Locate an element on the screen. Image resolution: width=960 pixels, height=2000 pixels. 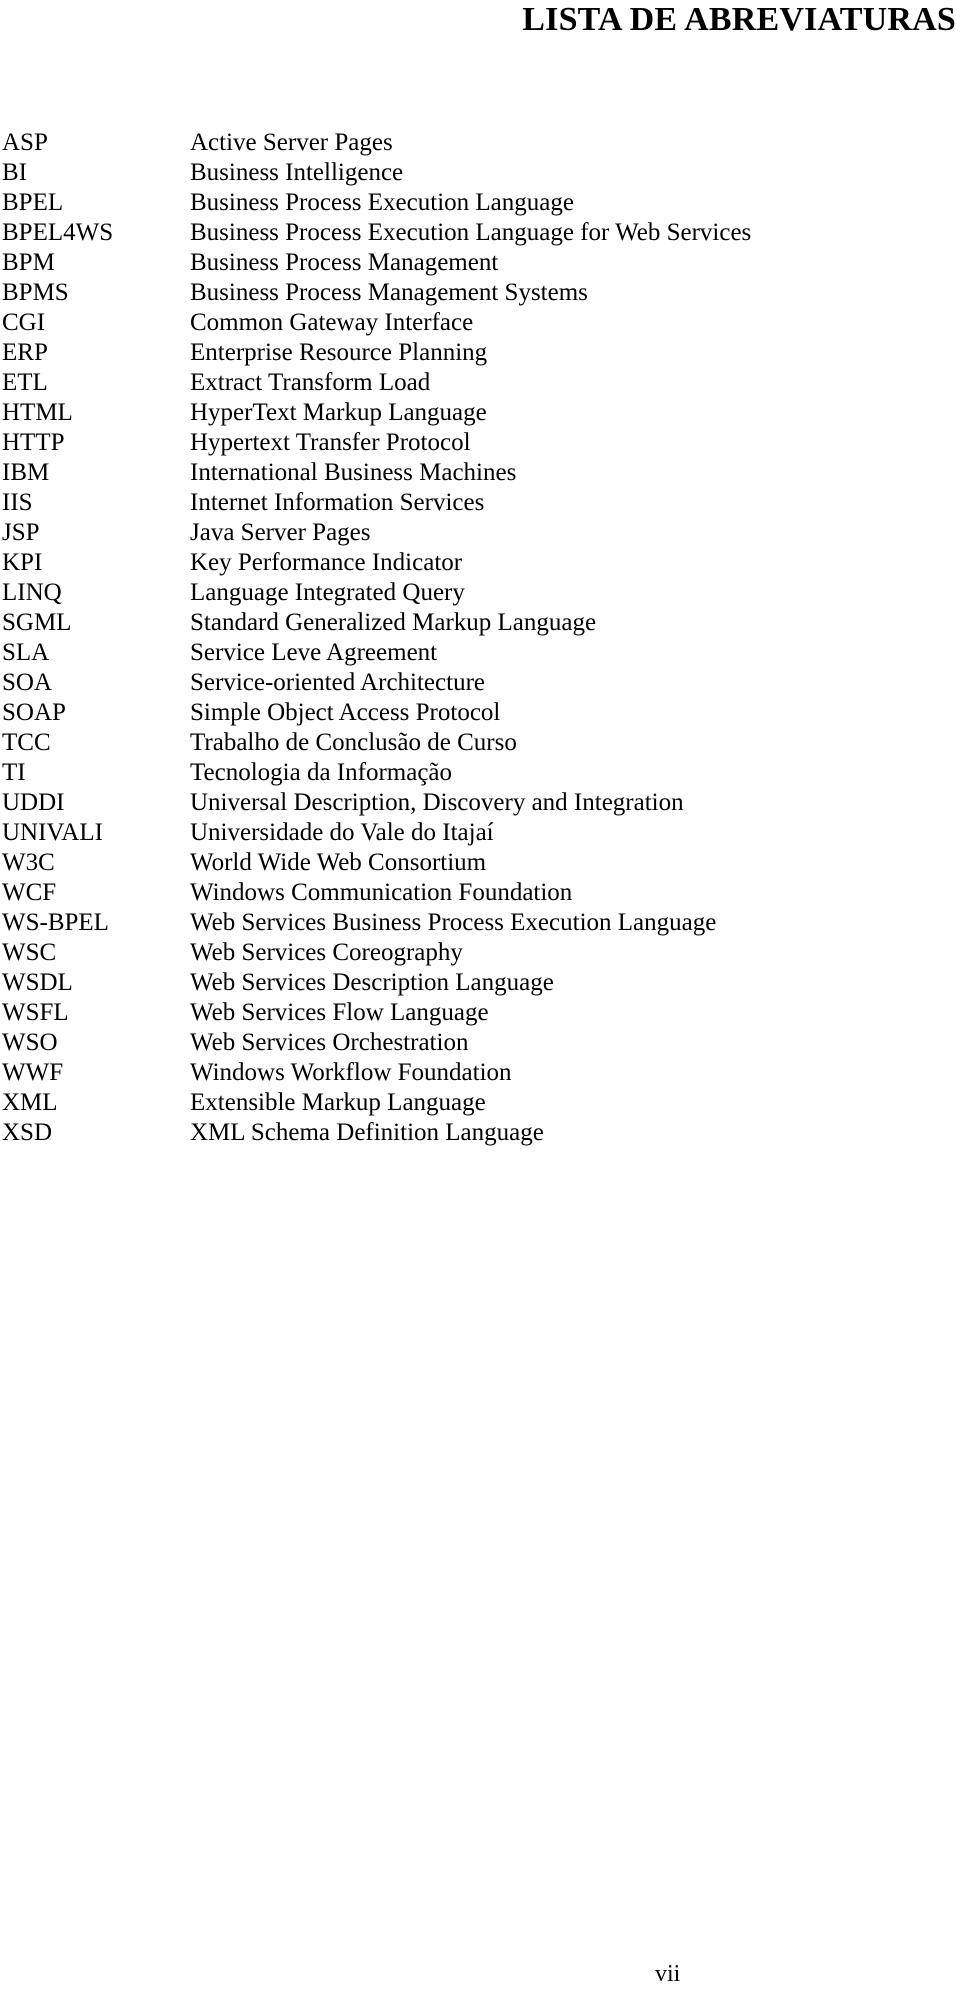
abbreviation-term: SOAP is located at coordinates (34, 712).